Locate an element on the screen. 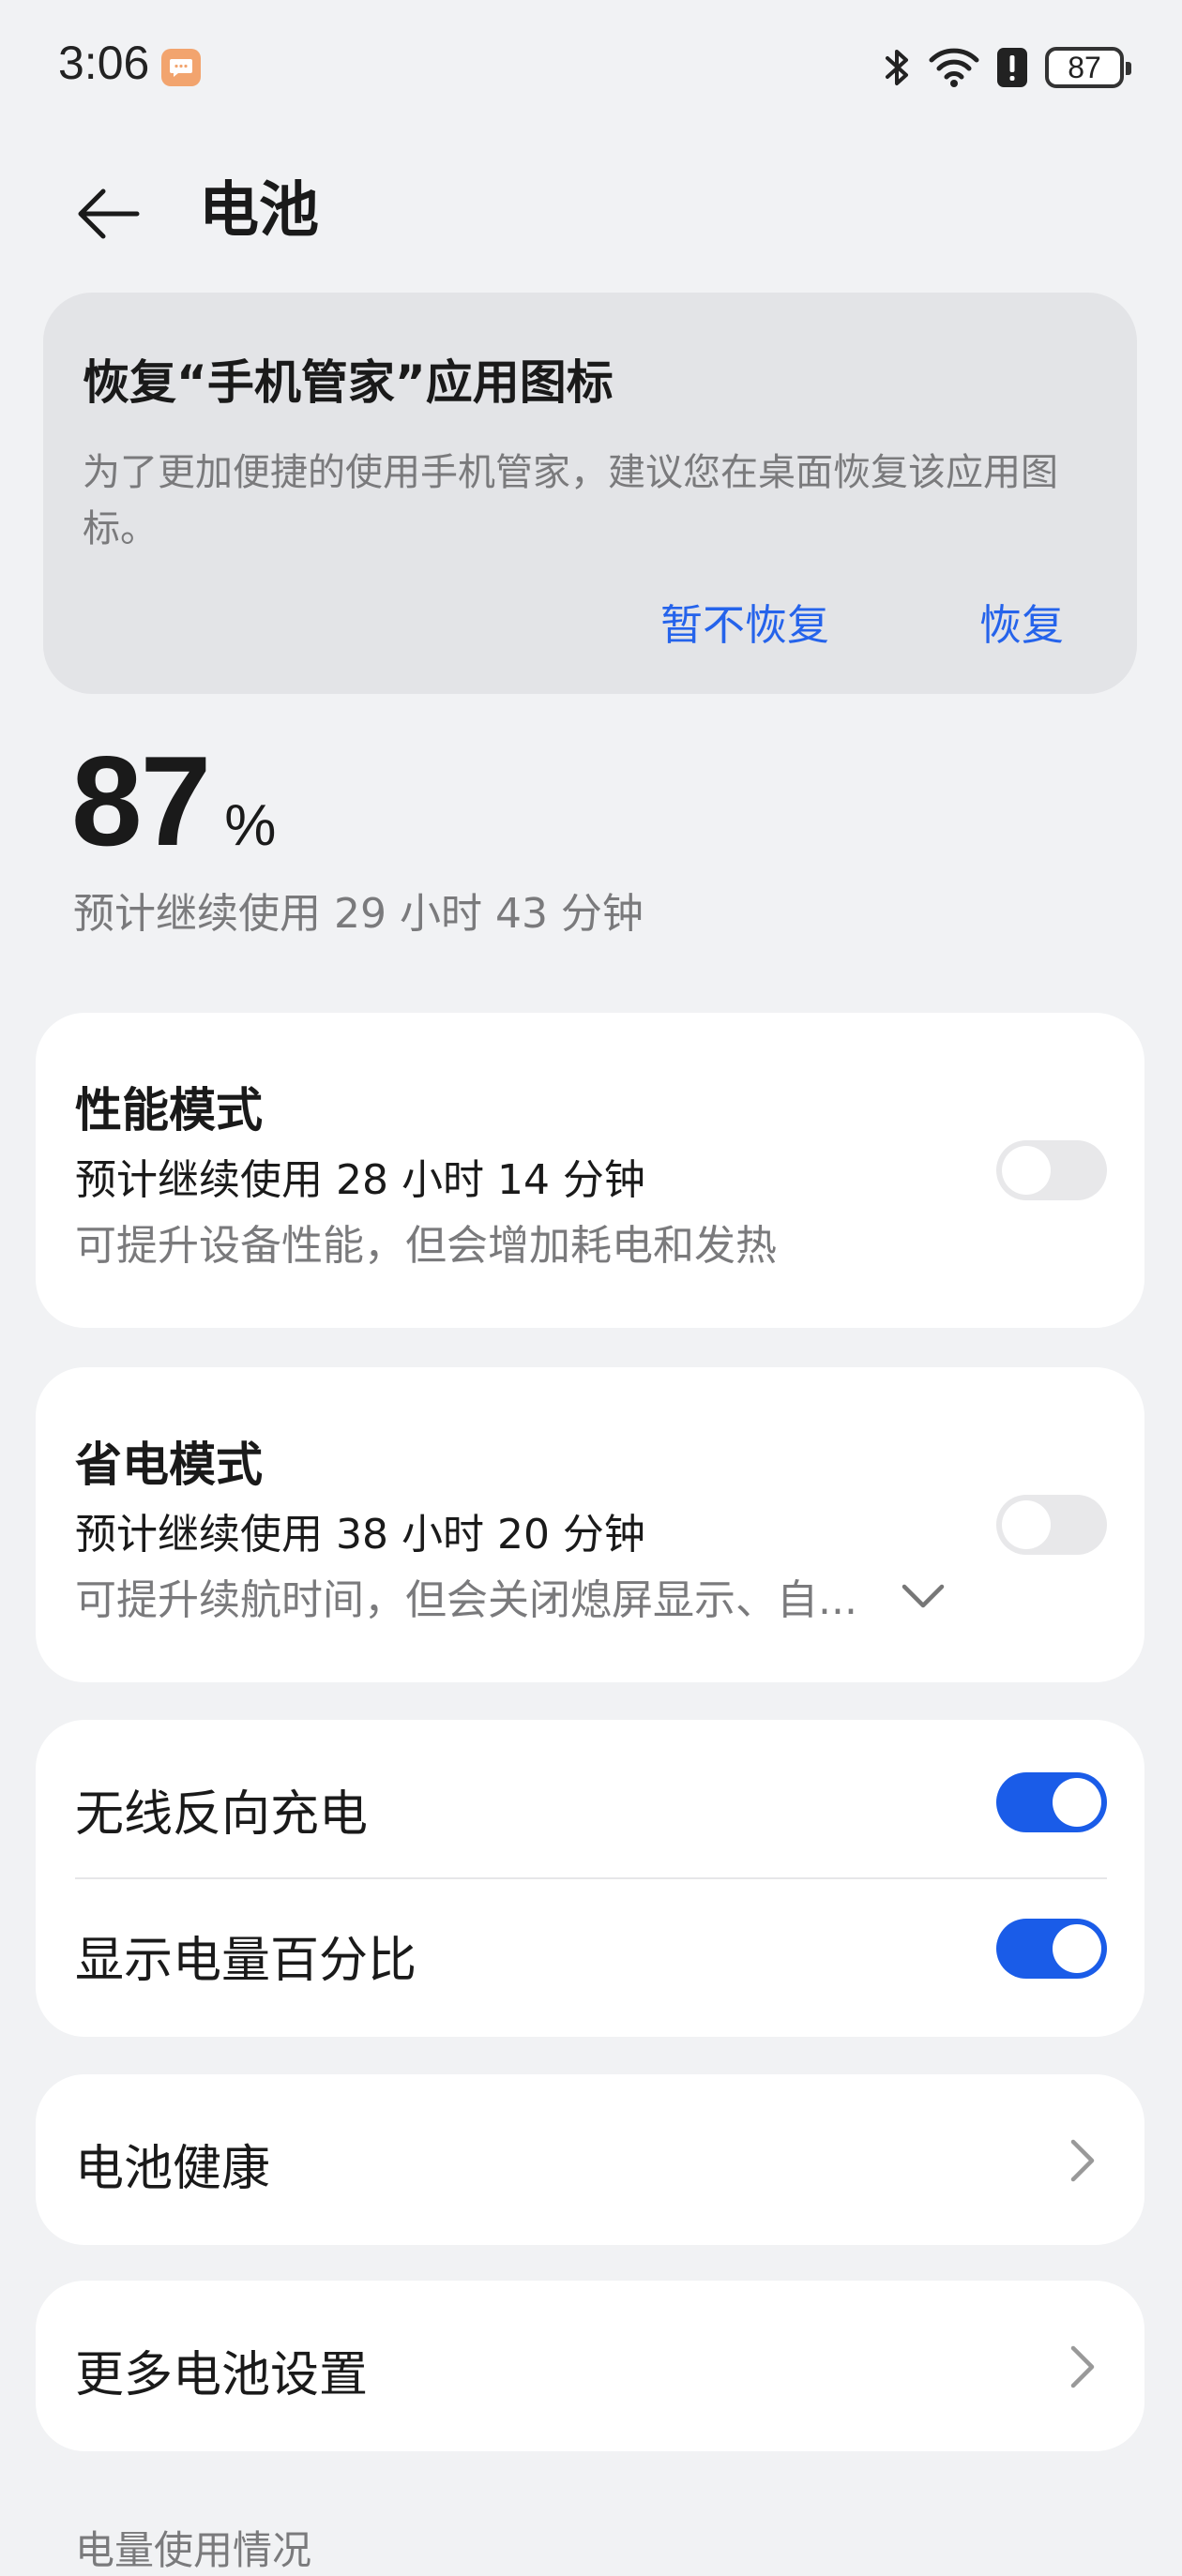  status-bar: 3:06 87 is located at coordinates (591, 65).